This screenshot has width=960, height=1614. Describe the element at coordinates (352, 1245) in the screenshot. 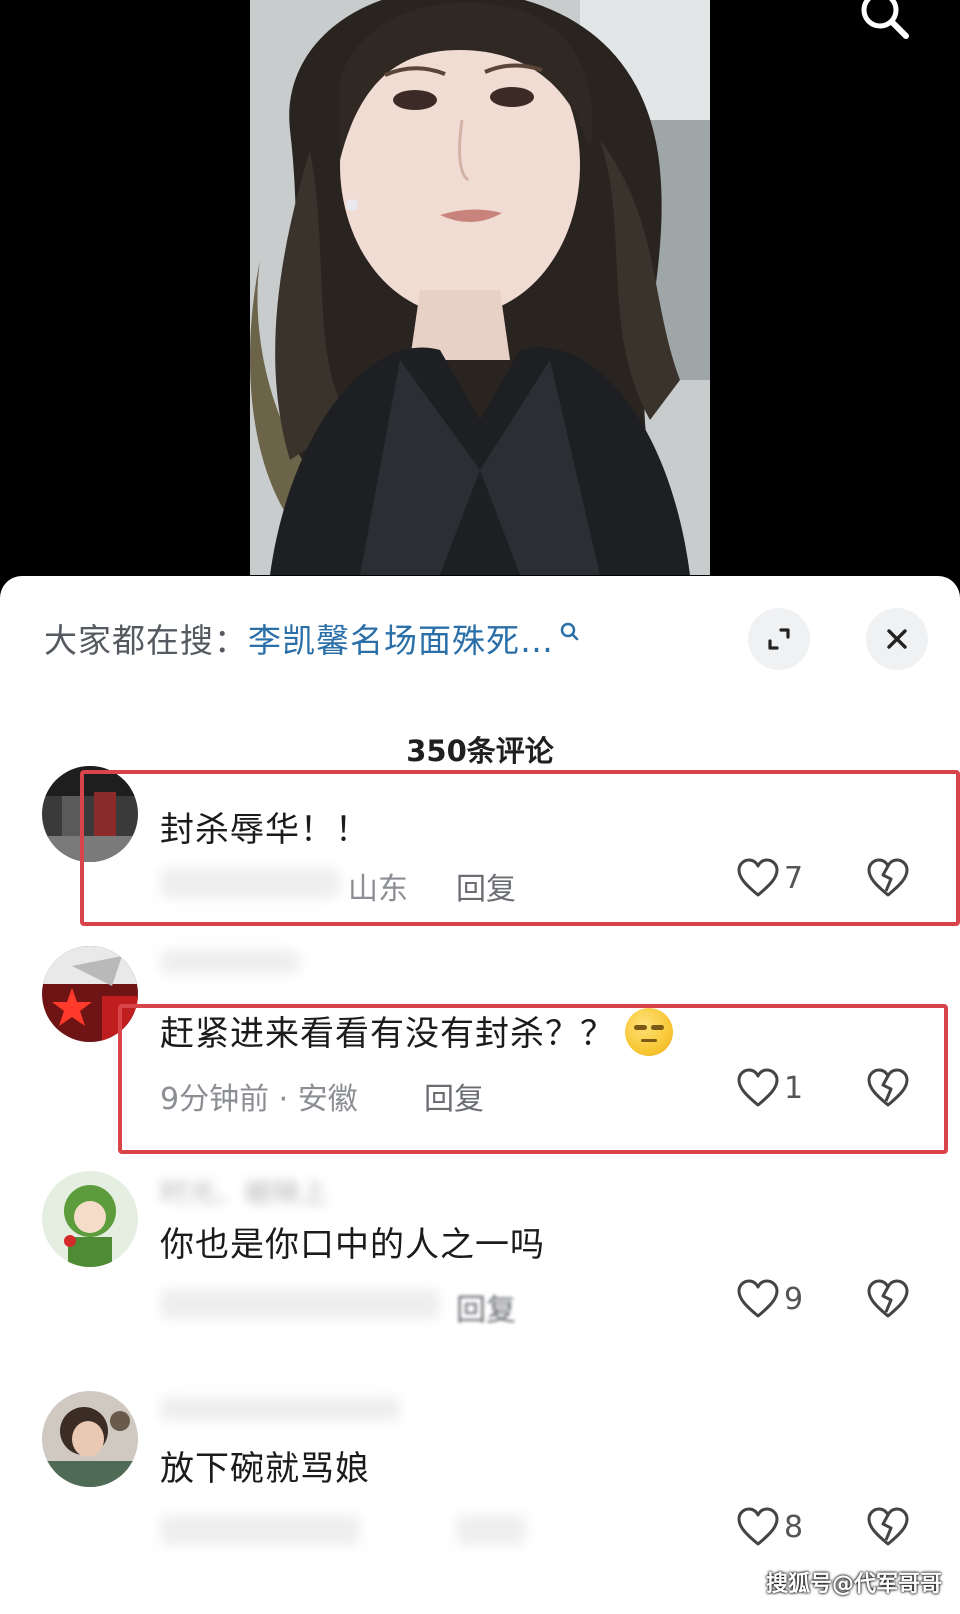

I see `comment-text: 你也是你口中的人之一吗` at that location.